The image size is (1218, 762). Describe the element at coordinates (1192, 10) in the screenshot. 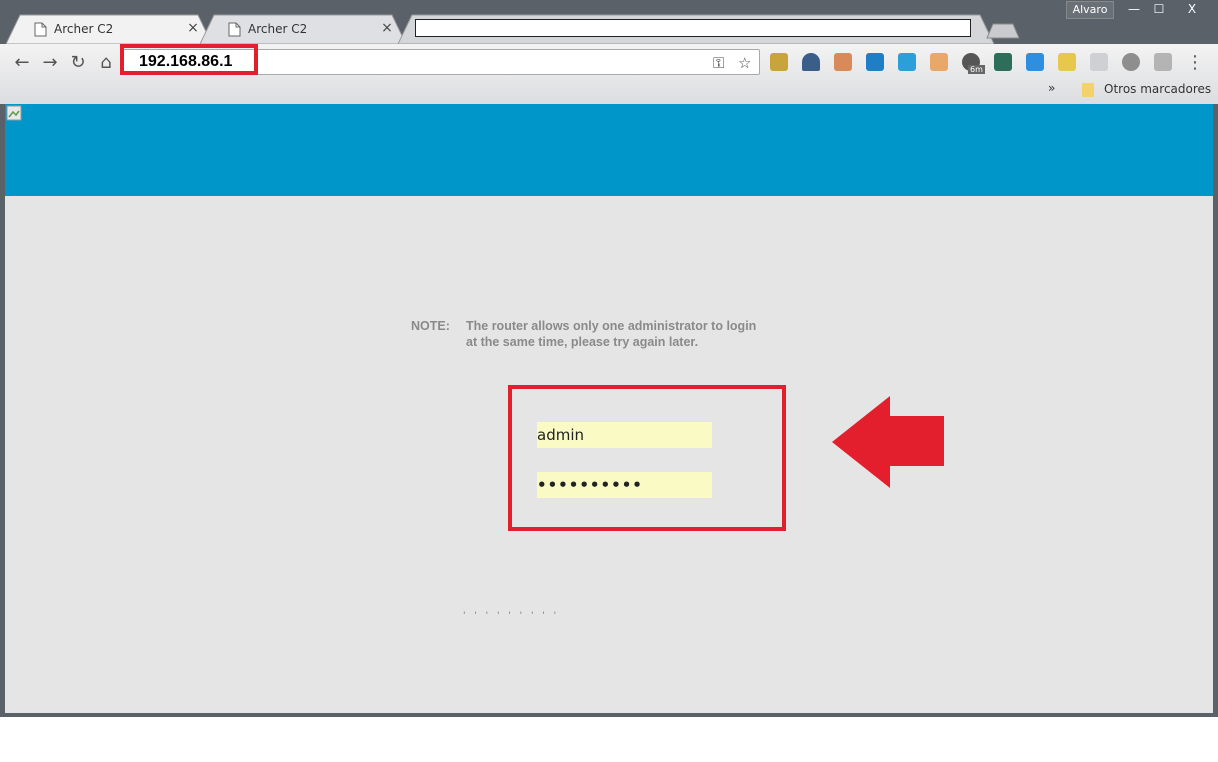

I see `close-window-button: X` at that location.